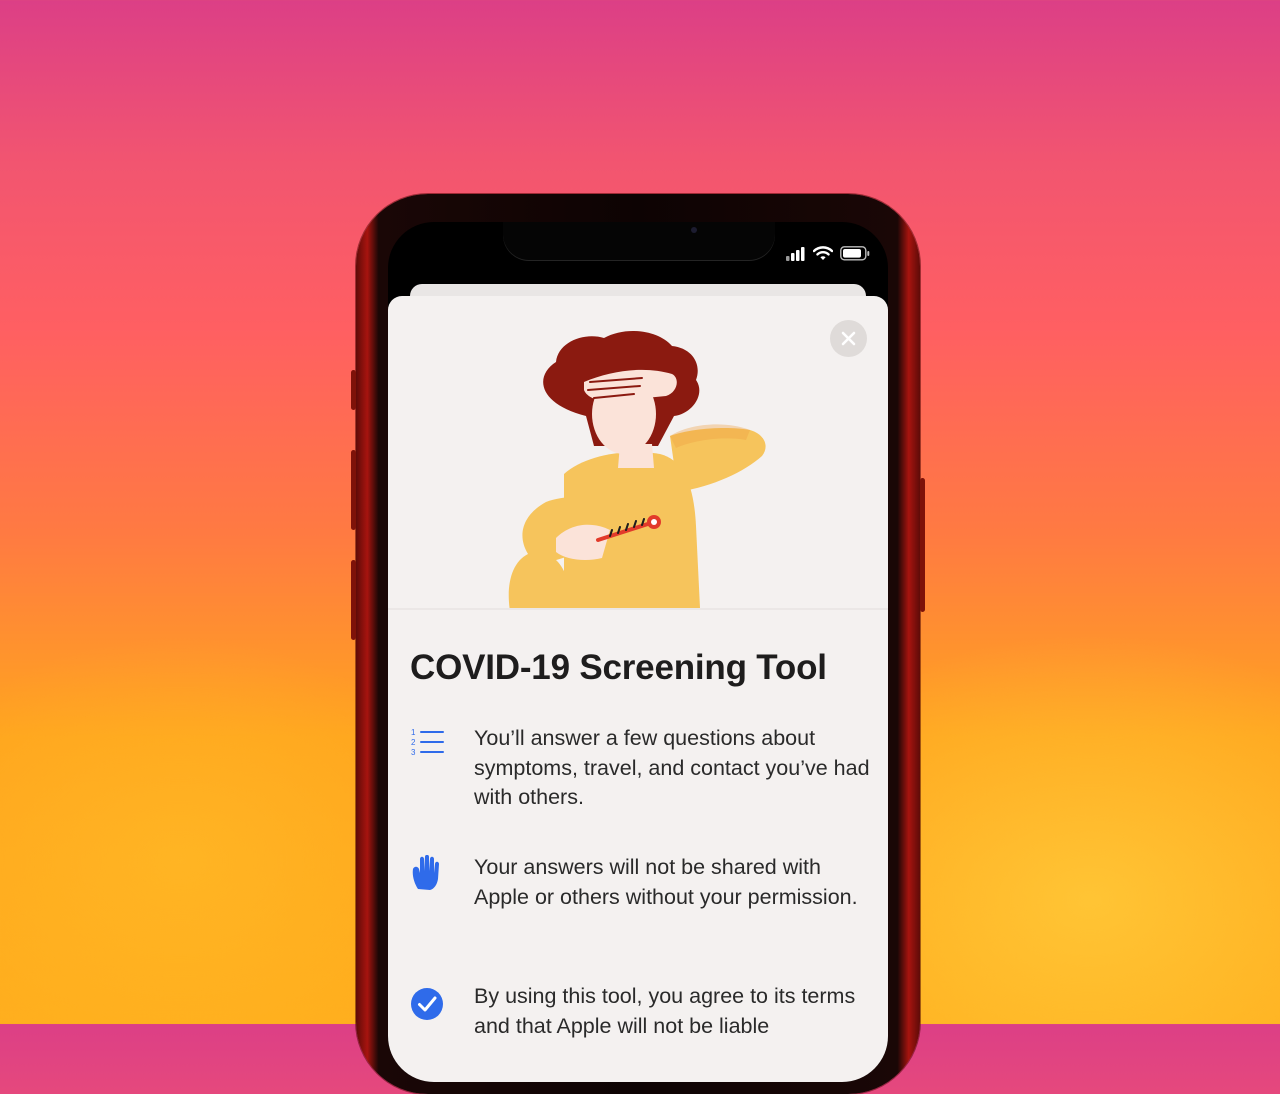  I want to click on person-with-thermometer-illustration, so click(637, 469).